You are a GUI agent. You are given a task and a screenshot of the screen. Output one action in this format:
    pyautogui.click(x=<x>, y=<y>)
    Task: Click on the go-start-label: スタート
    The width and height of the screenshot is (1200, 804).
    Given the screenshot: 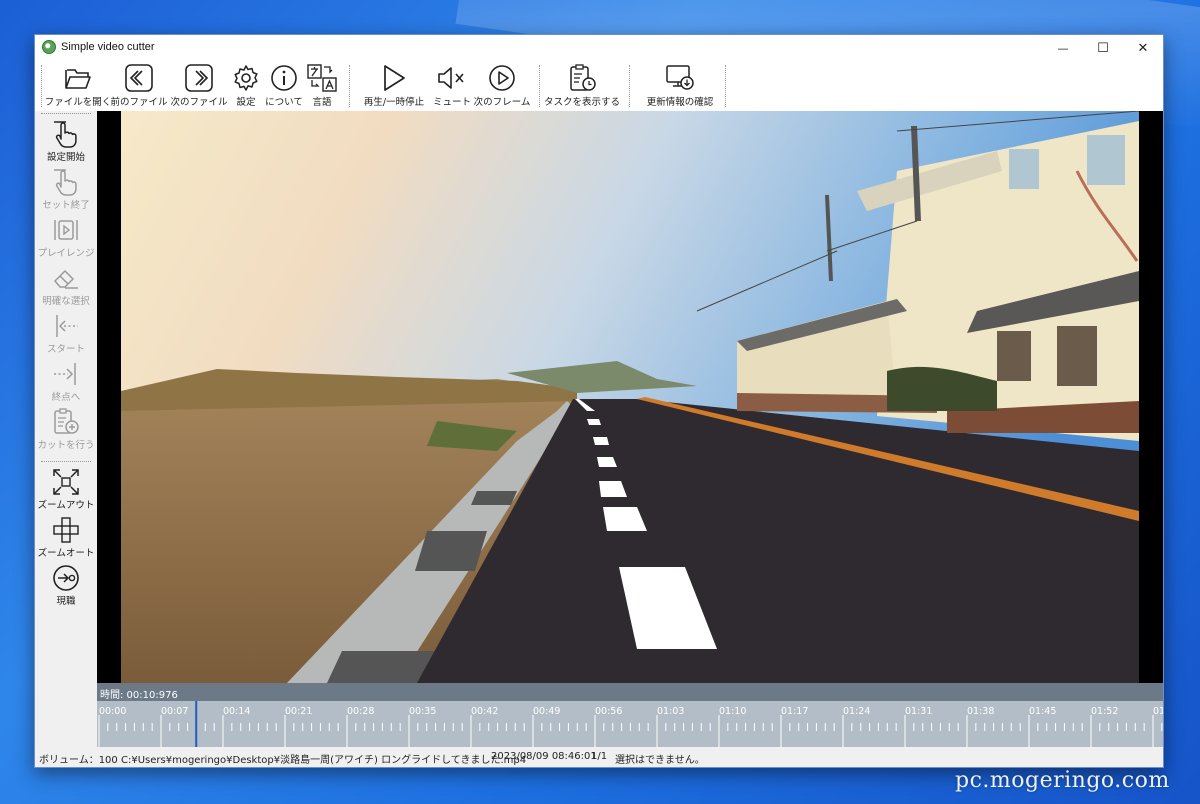 What is the action you would take?
    pyautogui.click(x=65, y=349)
    